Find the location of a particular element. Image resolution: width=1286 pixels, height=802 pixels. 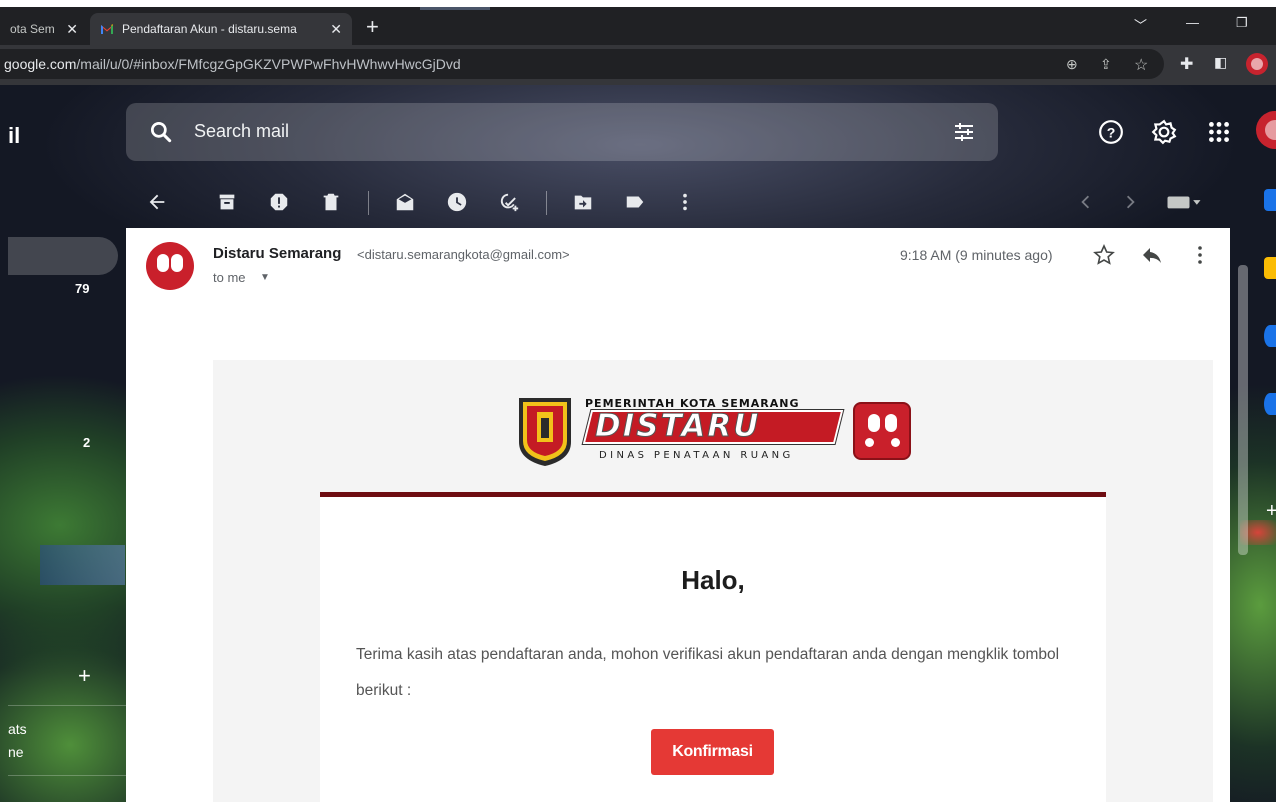

tab-title: Pendaftaran Akun - distaru.sema is located at coordinates (209, 29).